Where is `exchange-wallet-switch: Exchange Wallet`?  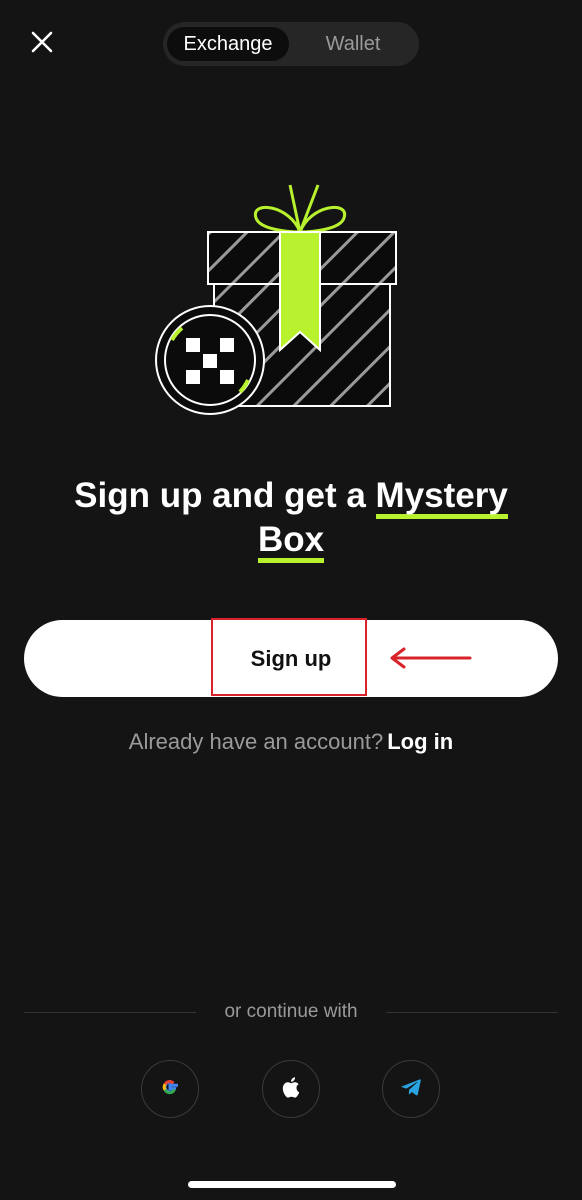 exchange-wallet-switch: Exchange Wallet is located at coordinates (291, 44).